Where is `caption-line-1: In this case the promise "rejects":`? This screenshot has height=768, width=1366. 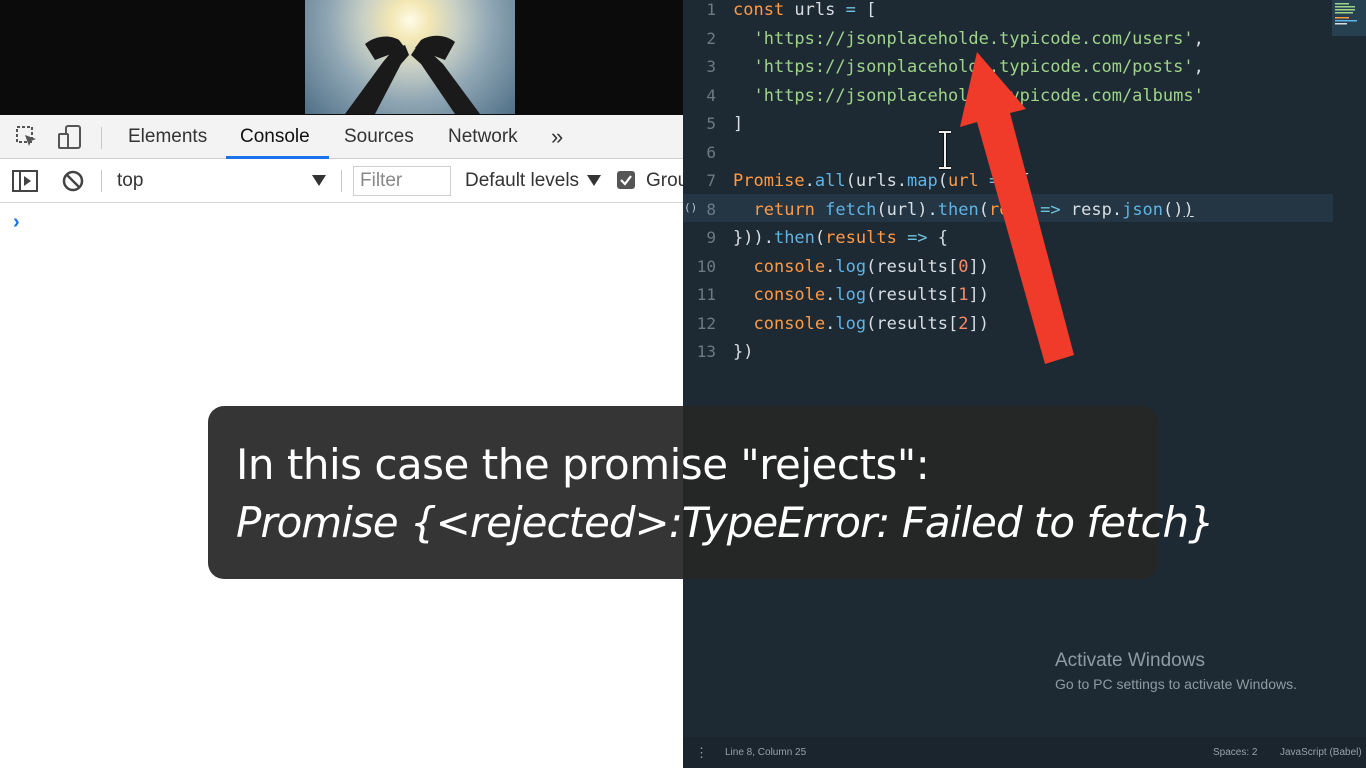
caption-line-1: In this case the promise "rejects": is located at coordinates (583, 464).